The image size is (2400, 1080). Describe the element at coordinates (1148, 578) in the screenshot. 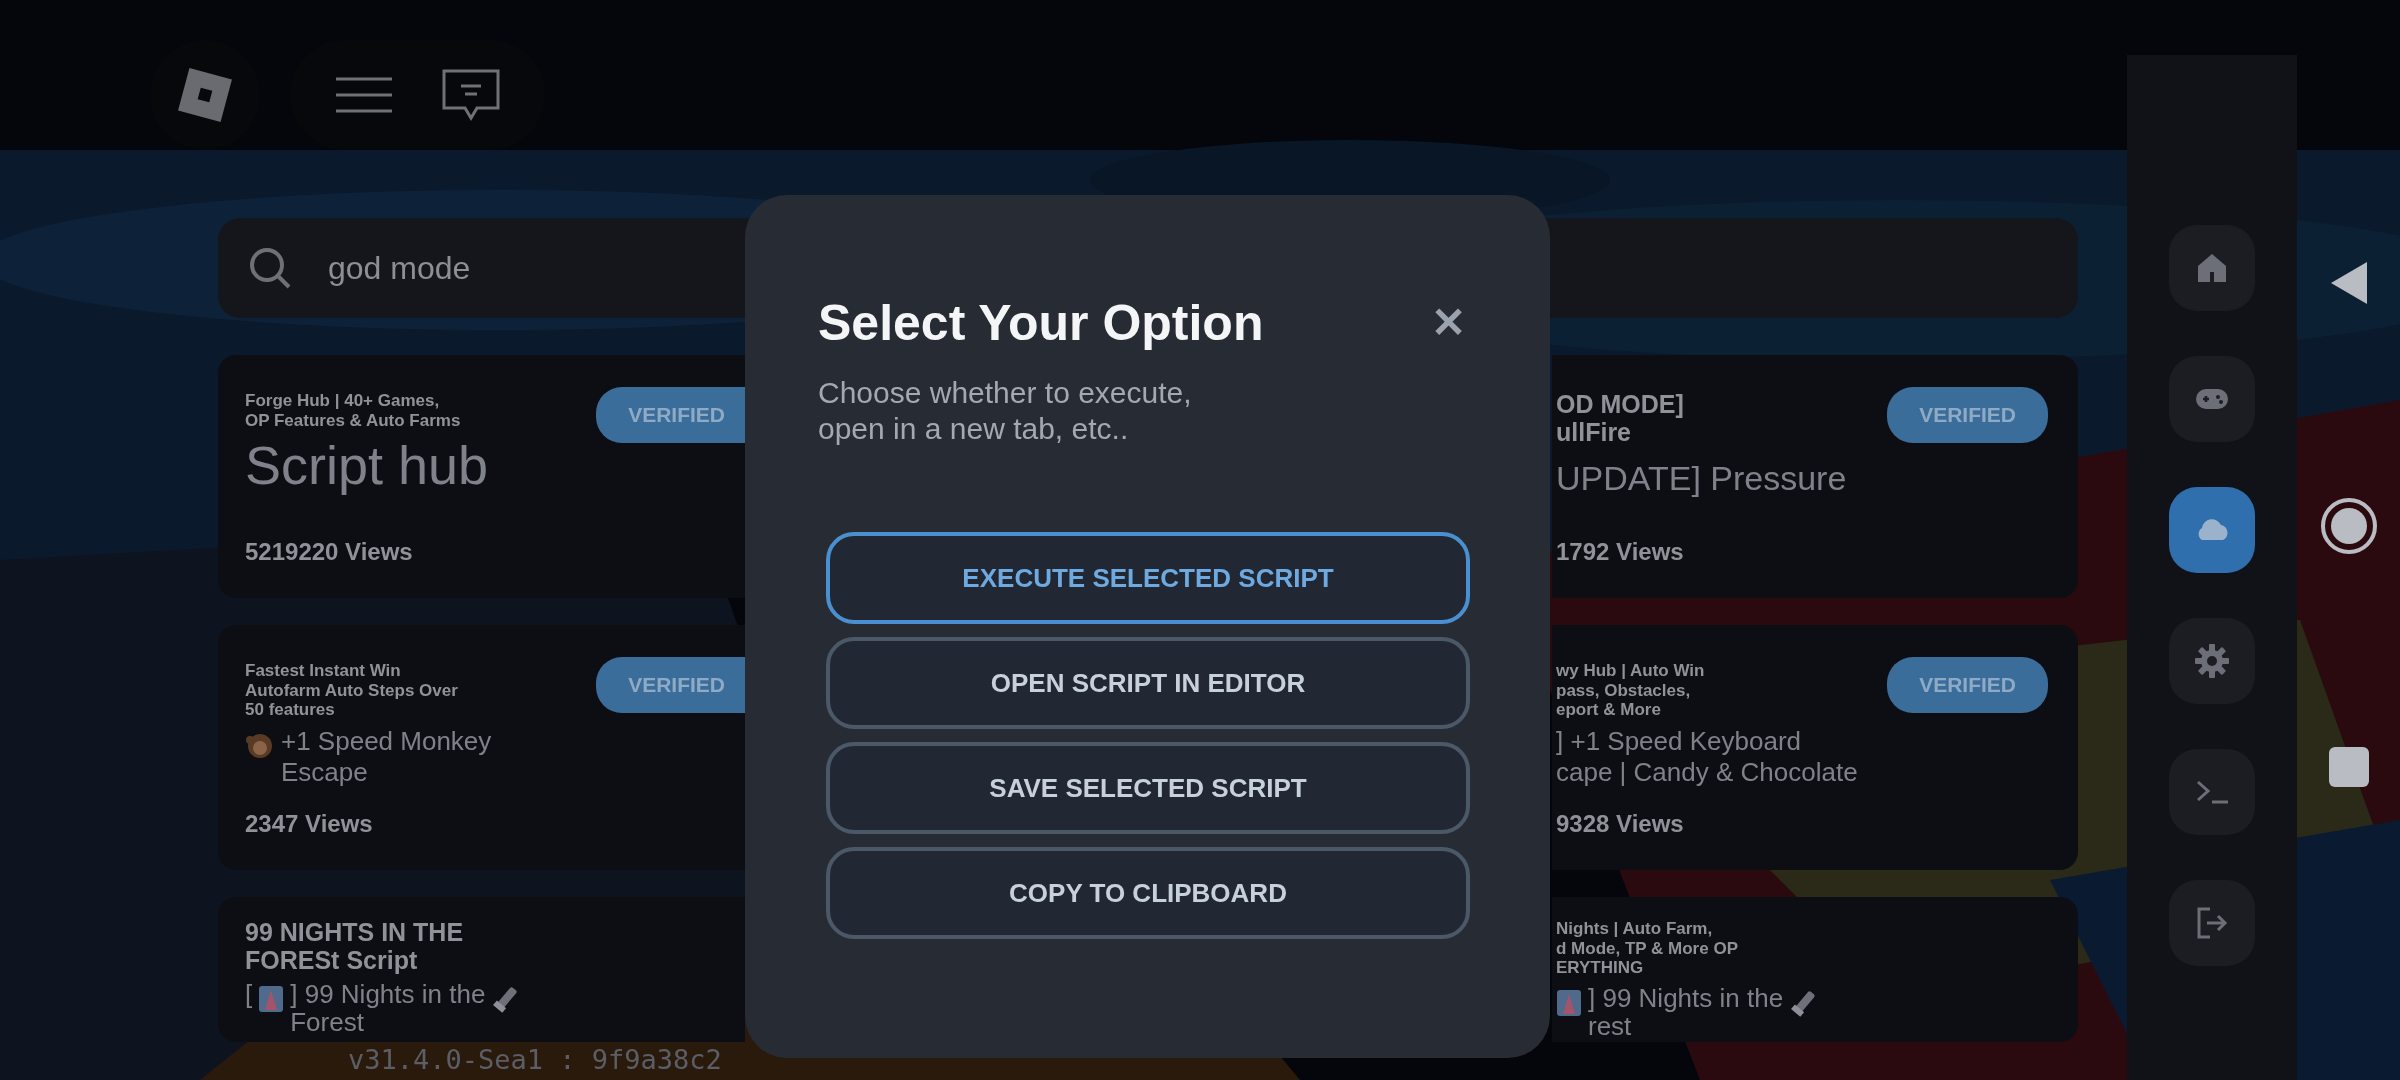

I see `option-button: EXECUTE SELECTED SCRIPT` at that location.